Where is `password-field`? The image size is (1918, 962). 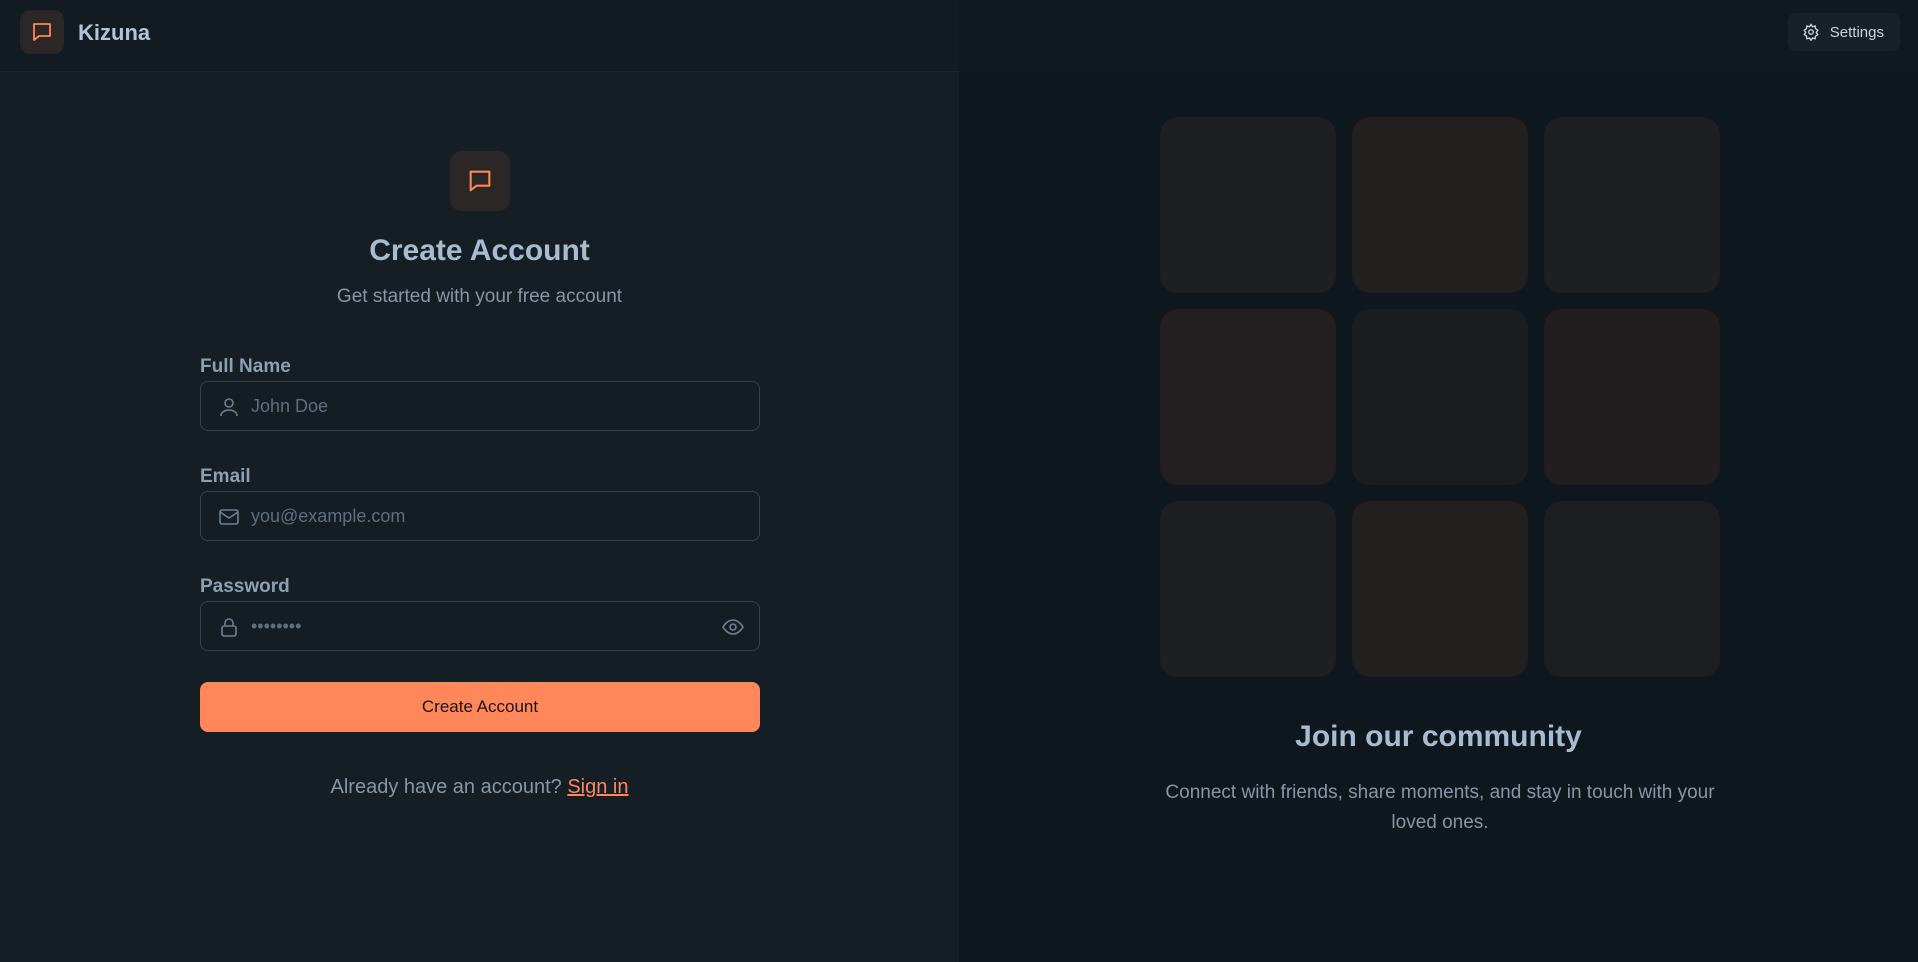 password-field is located at coordinates (480, 626).